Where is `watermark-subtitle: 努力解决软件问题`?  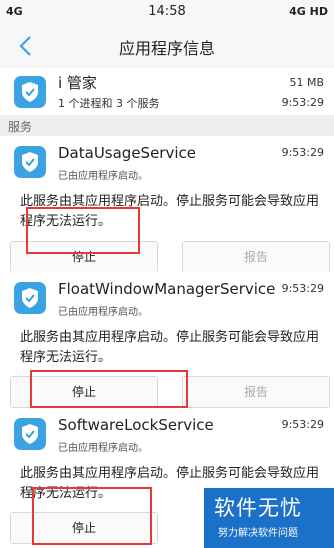 watermark-subtitle: 努力解决软件问题 is located at coordinates (258, 533).